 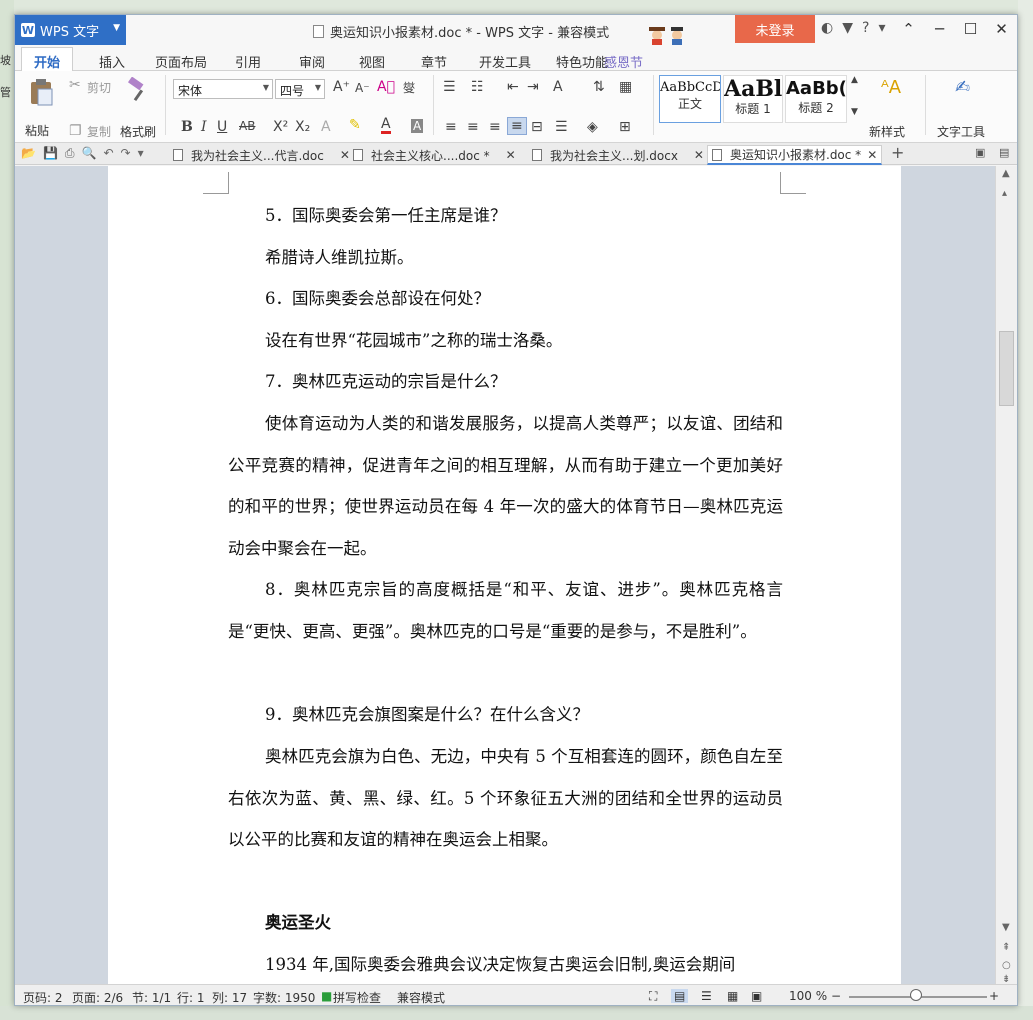 I want to click on justify-icon: ≡, so click(x=517, y=126).